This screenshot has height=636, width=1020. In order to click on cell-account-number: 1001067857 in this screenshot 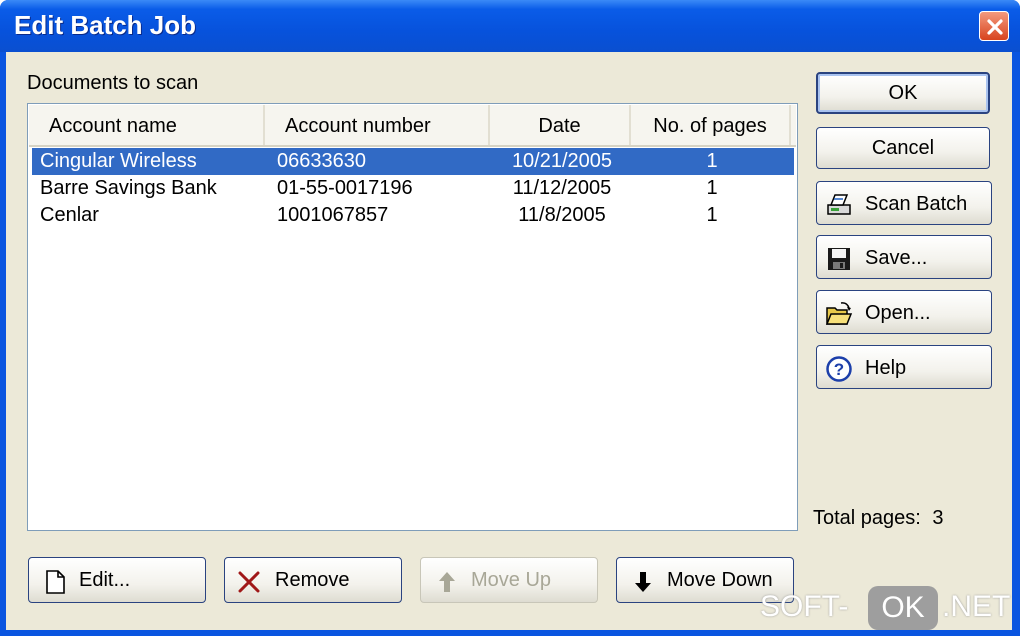, I will do `click(333, 215)`.